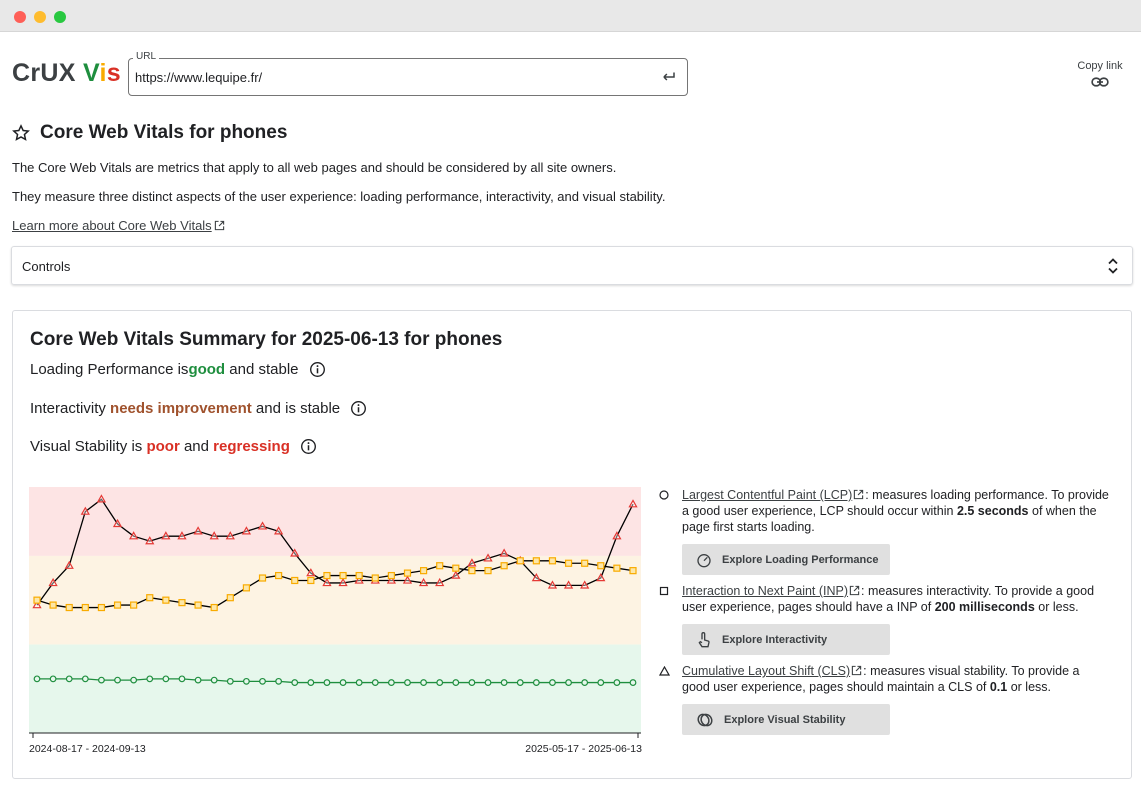 This screenshot has height=791, width=1141. Describe the element at coordinates (767, 495) in the screenshot. I see `lcp-link: Largest Contentful Paint (LCP)` at that location.